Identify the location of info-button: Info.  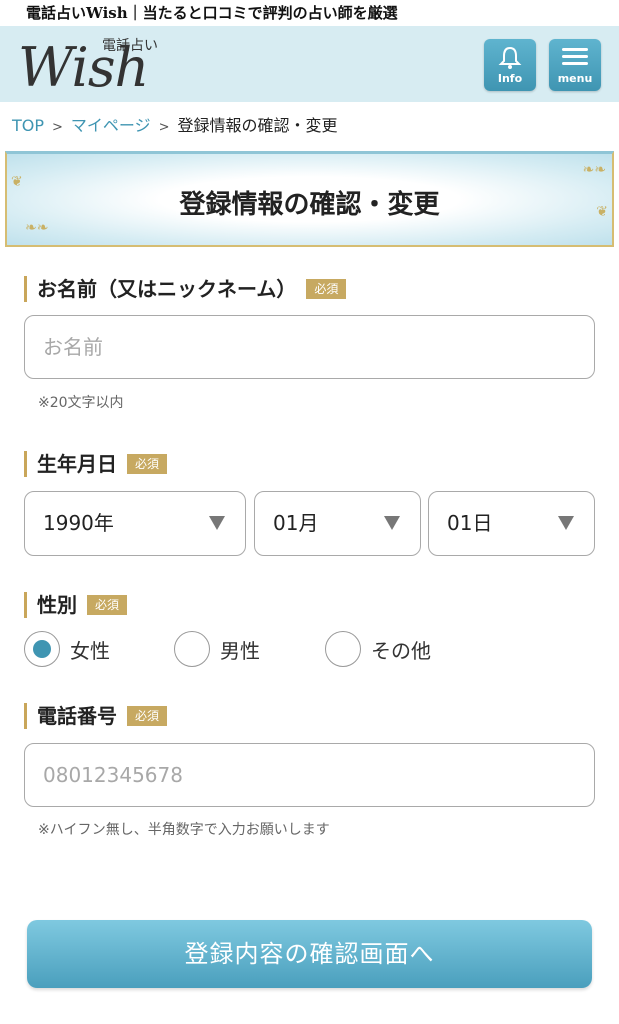
(510, 65).